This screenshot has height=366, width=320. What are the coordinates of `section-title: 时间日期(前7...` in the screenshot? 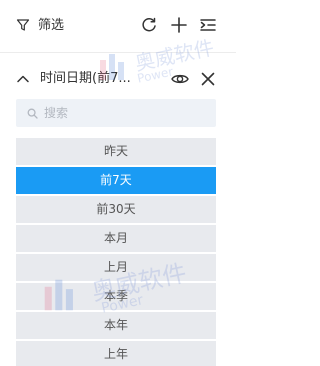 It's located at (85, 79).